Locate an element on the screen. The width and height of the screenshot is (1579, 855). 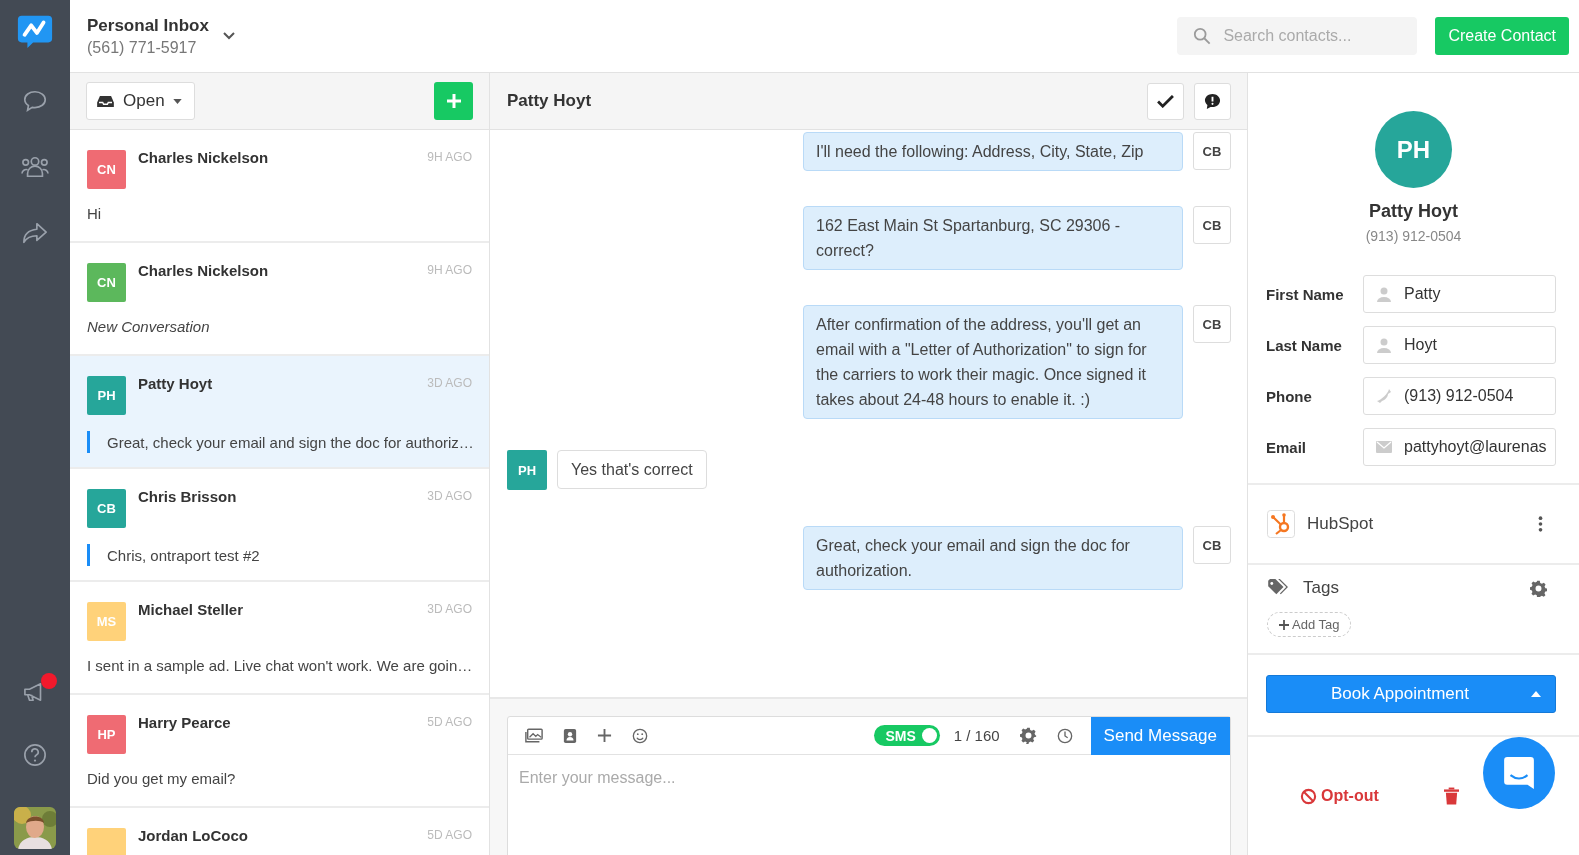
checkmark-icon is located at coordinates (1165, 101).